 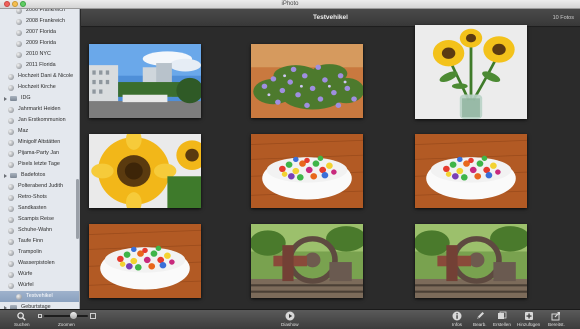 I want to click on sidebar-item: 2006 Frankreich, so click(x=40, y=12).